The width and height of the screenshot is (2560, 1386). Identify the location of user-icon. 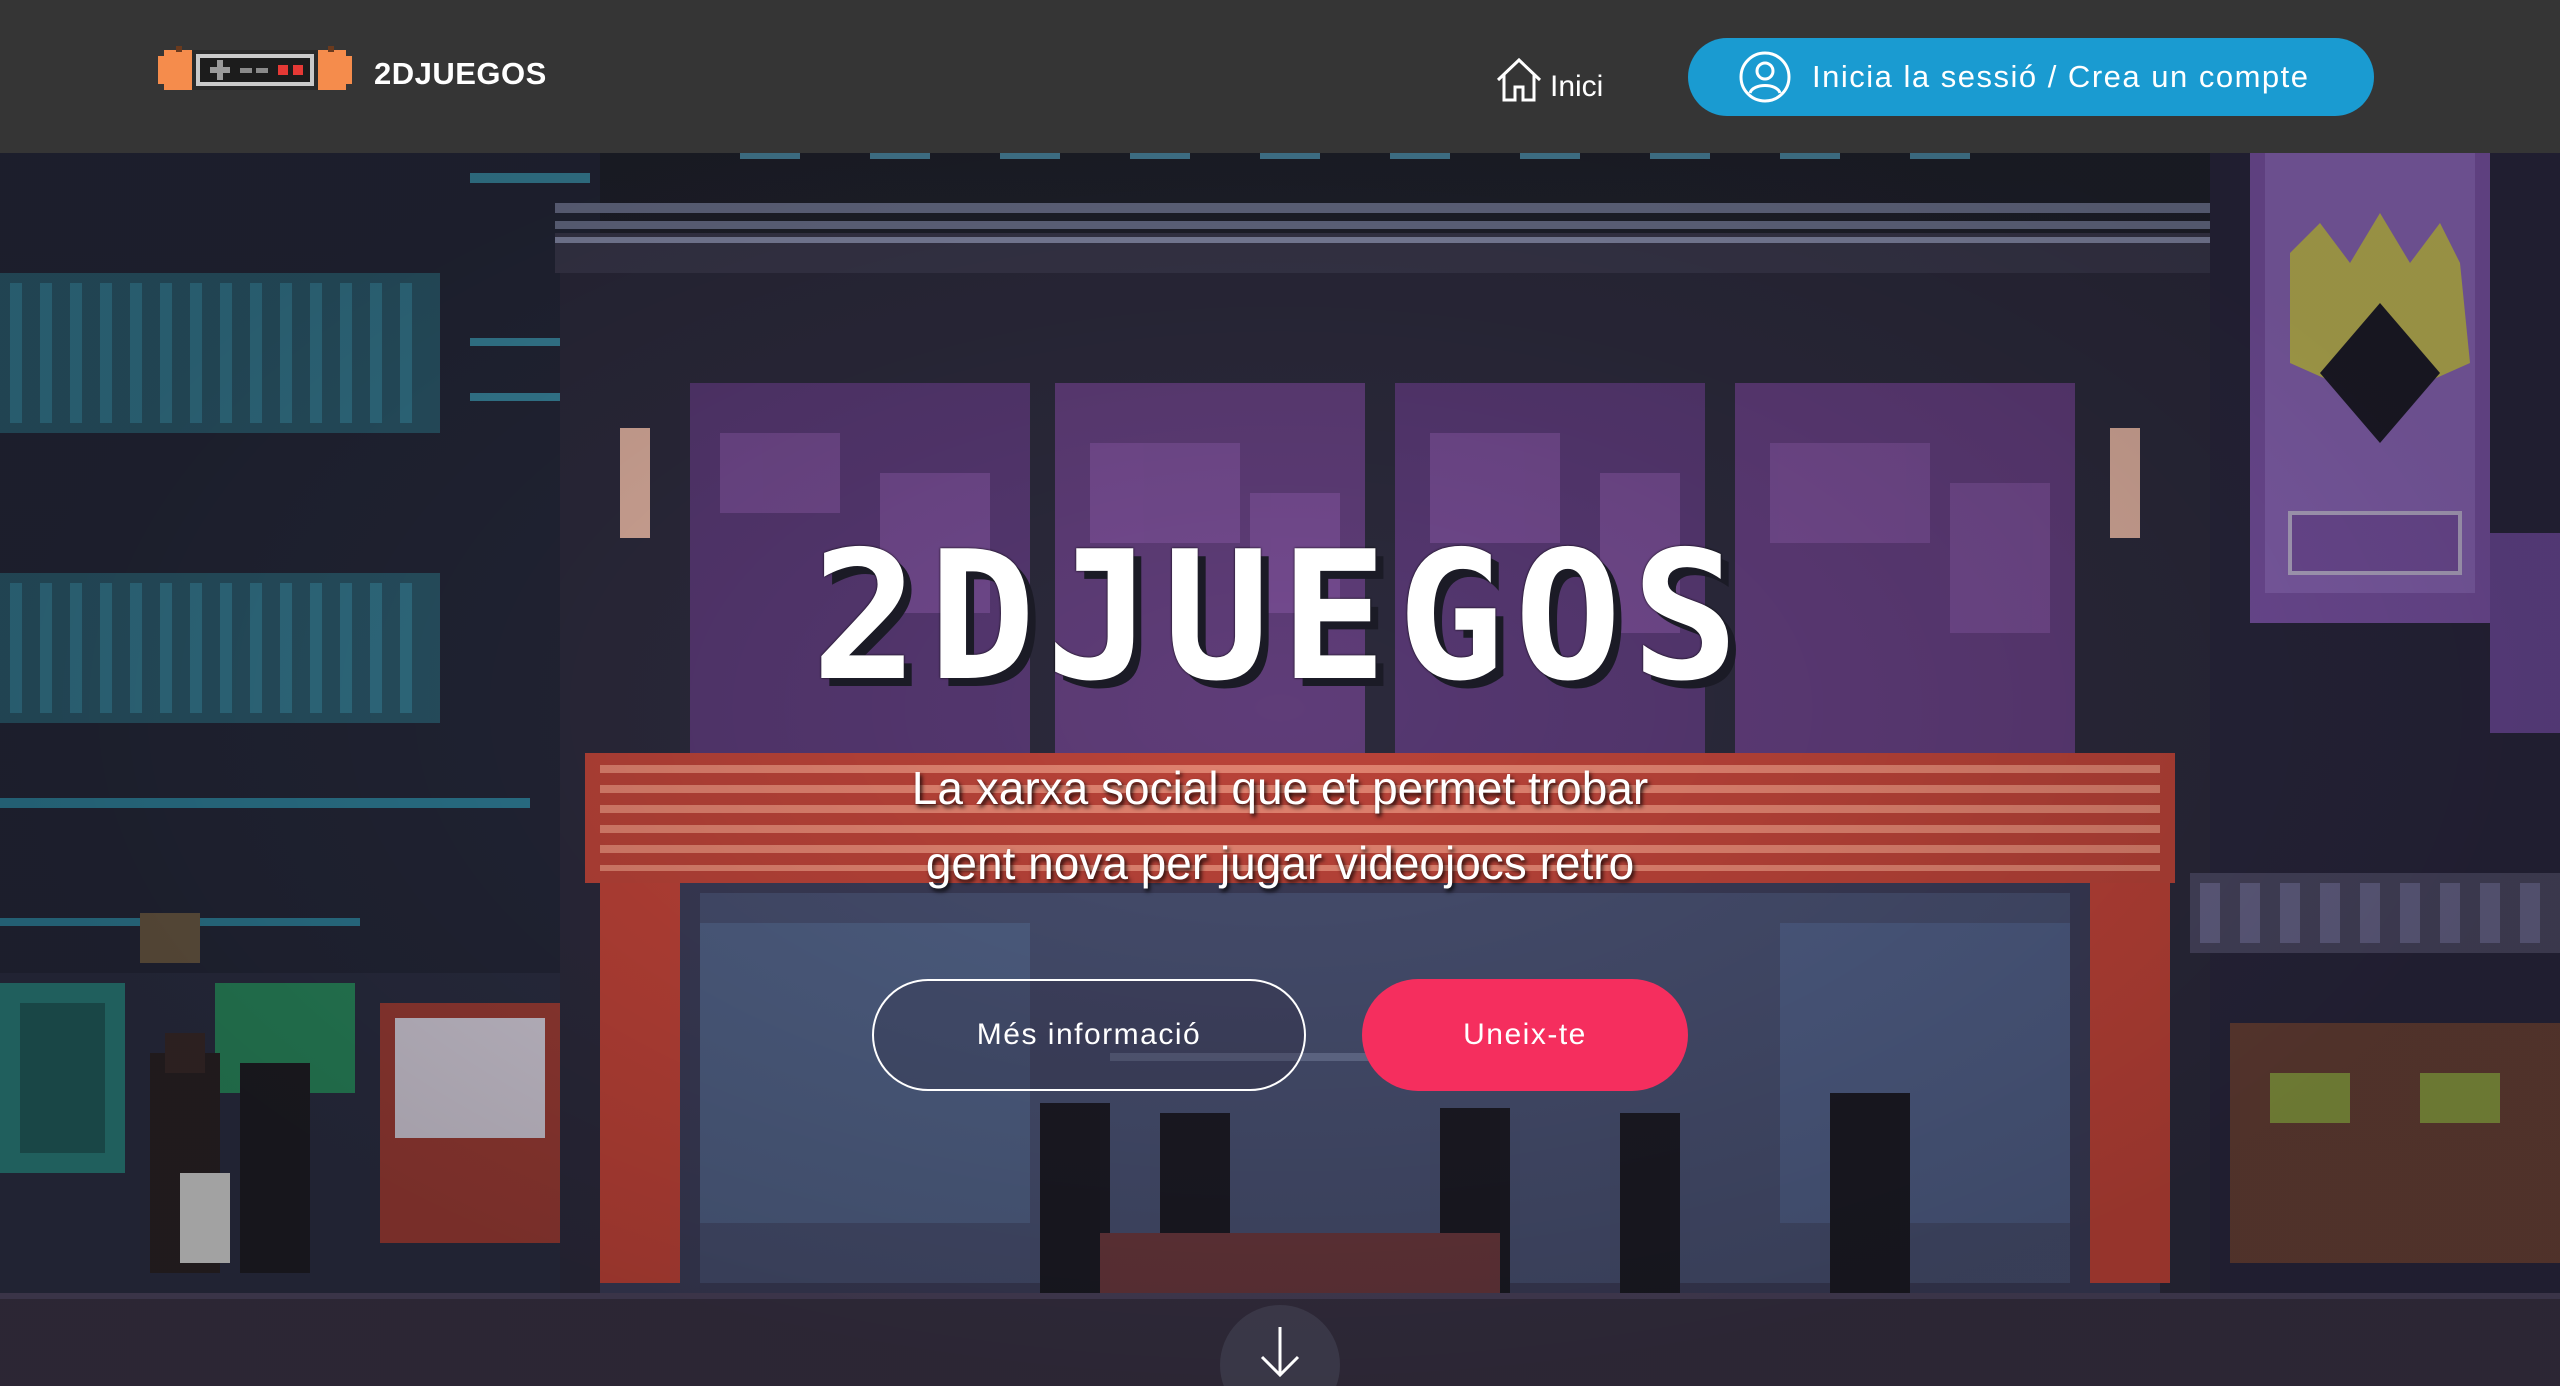
(1765, 77).